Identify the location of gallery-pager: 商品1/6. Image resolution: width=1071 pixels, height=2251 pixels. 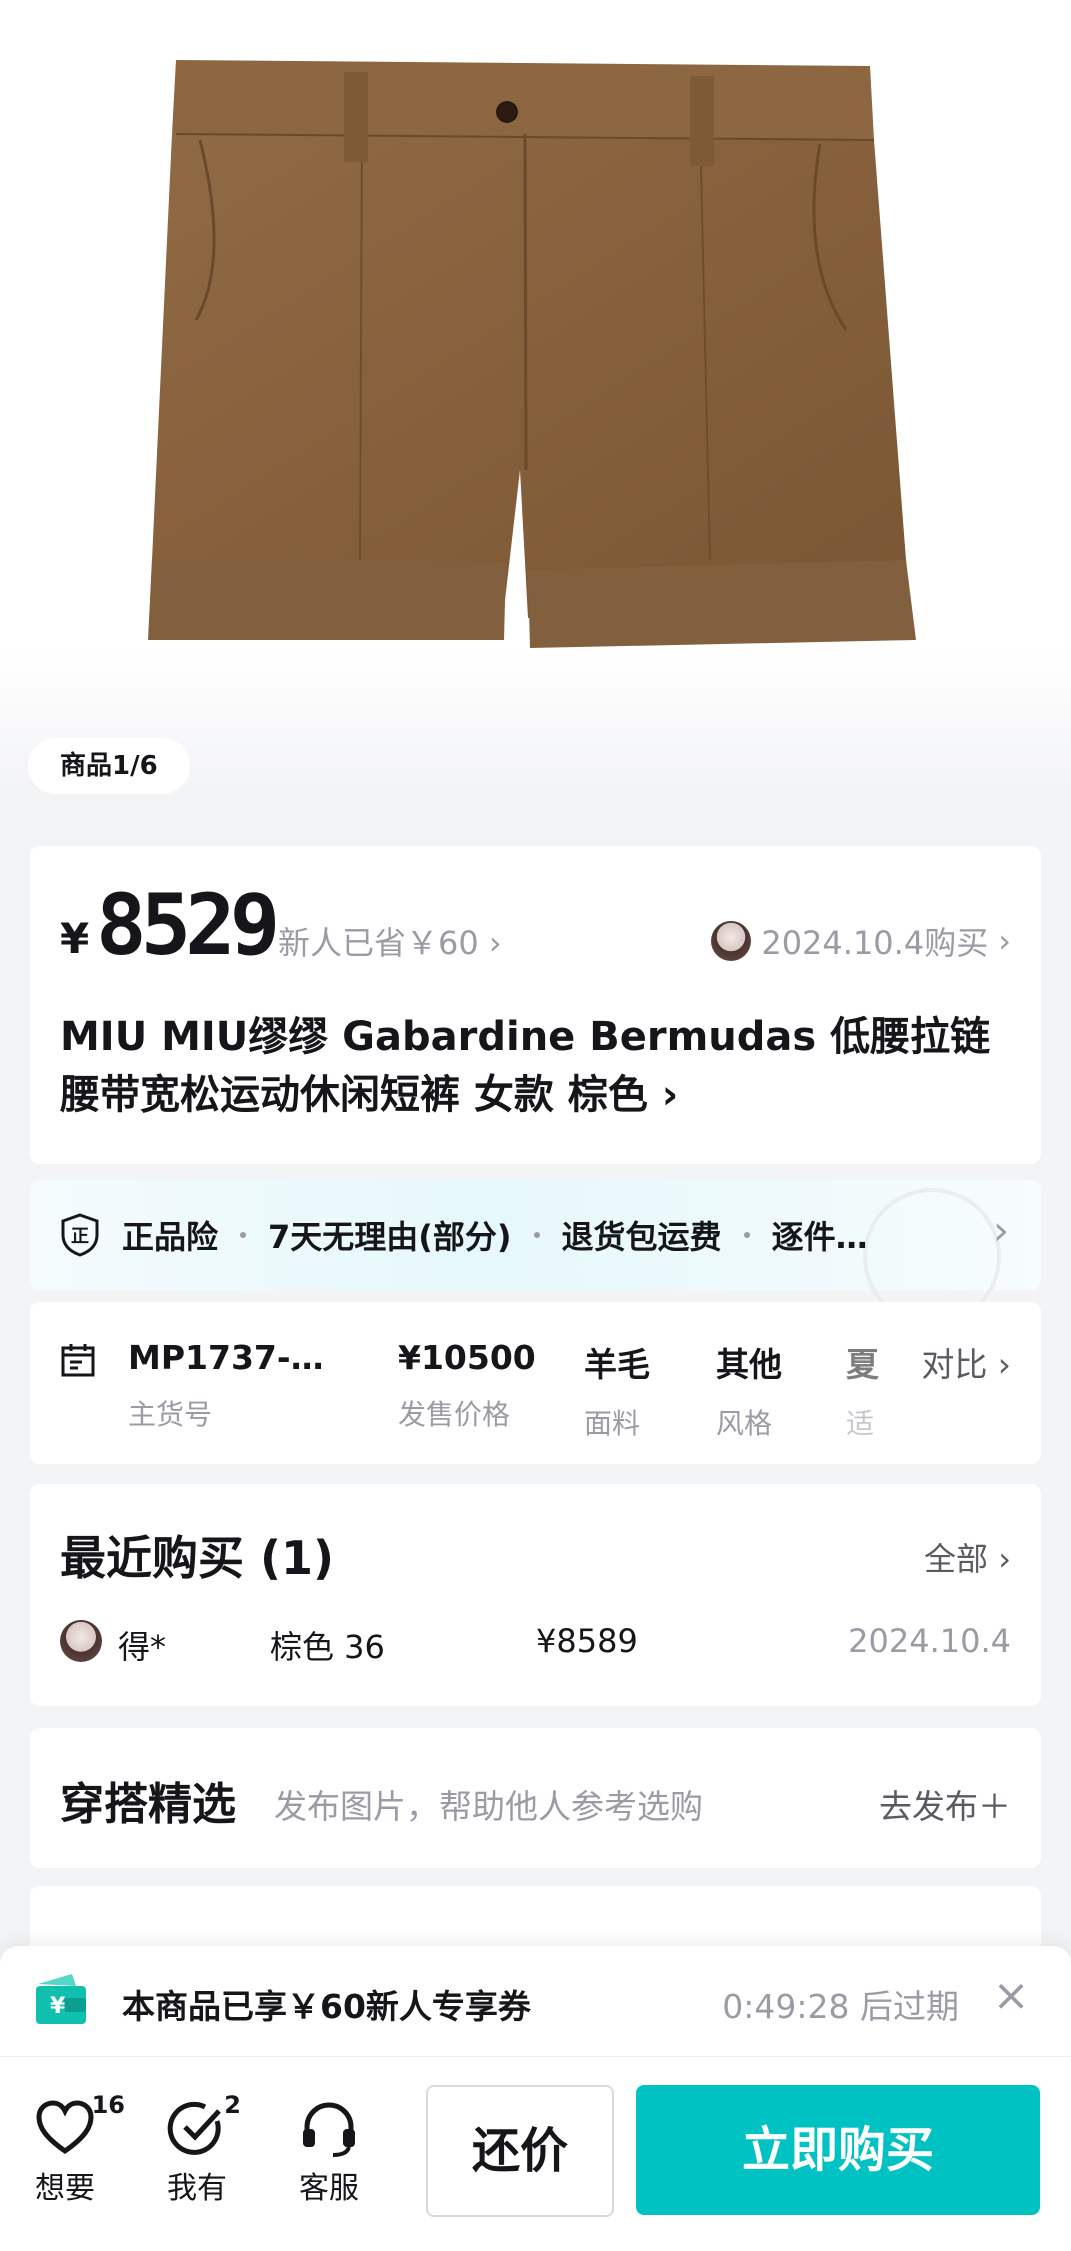
(109, 766).